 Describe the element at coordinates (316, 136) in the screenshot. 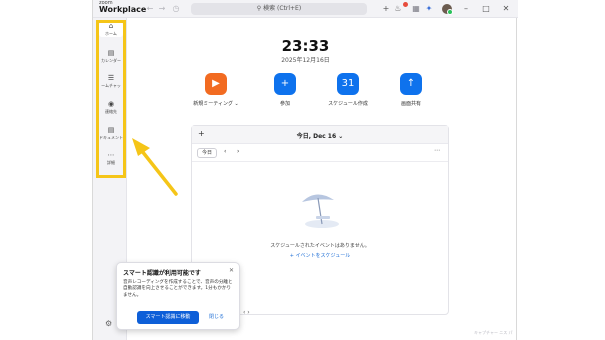

I see `calendar-title-text: 今日, Dec 16` at that location.